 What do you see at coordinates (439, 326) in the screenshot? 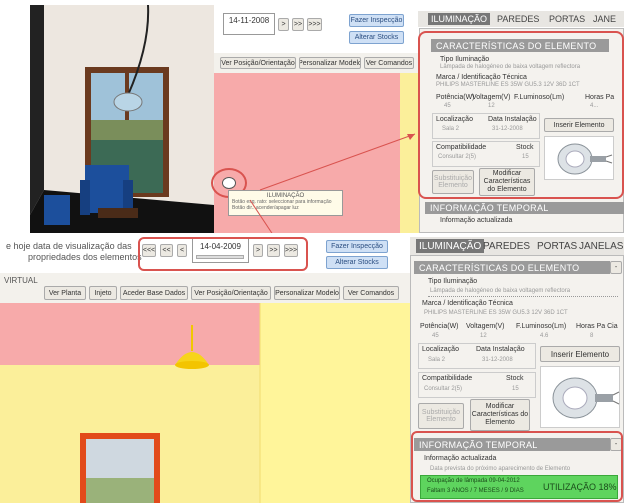
I see `potencia-label-bottom: Potência(W)` at bounding box center [439, 326].